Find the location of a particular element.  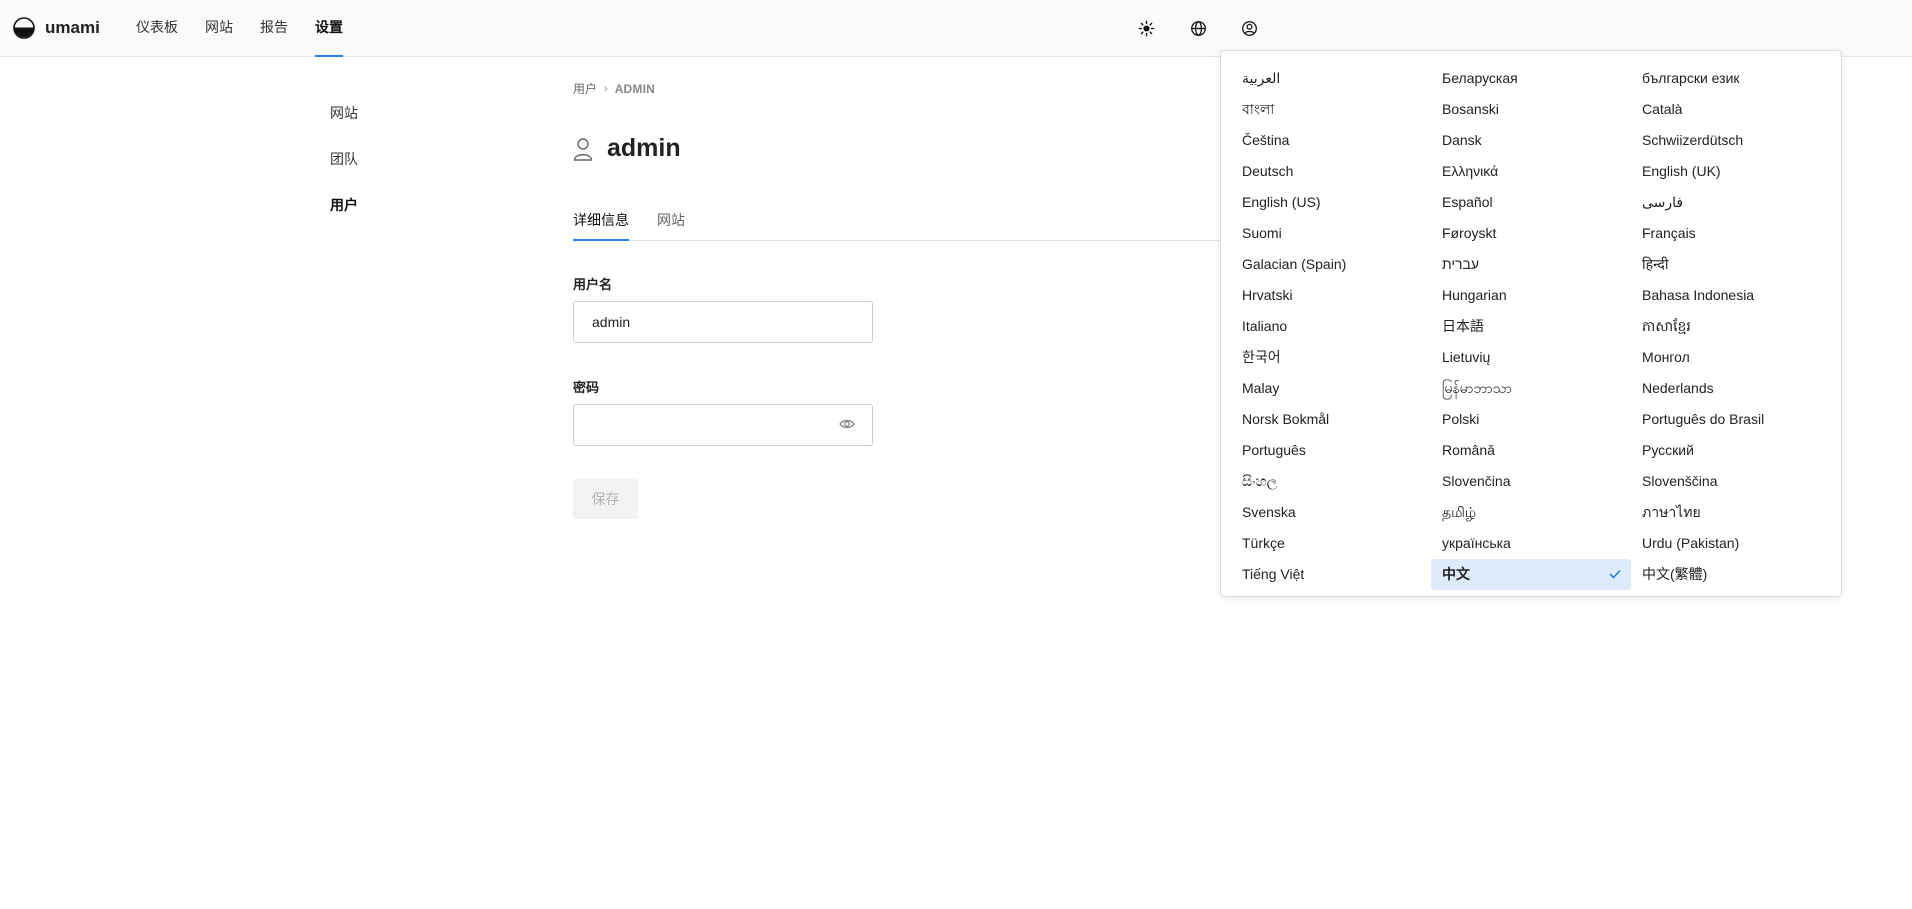

language-option: Беларуская is located at coordinates (1531, 78).